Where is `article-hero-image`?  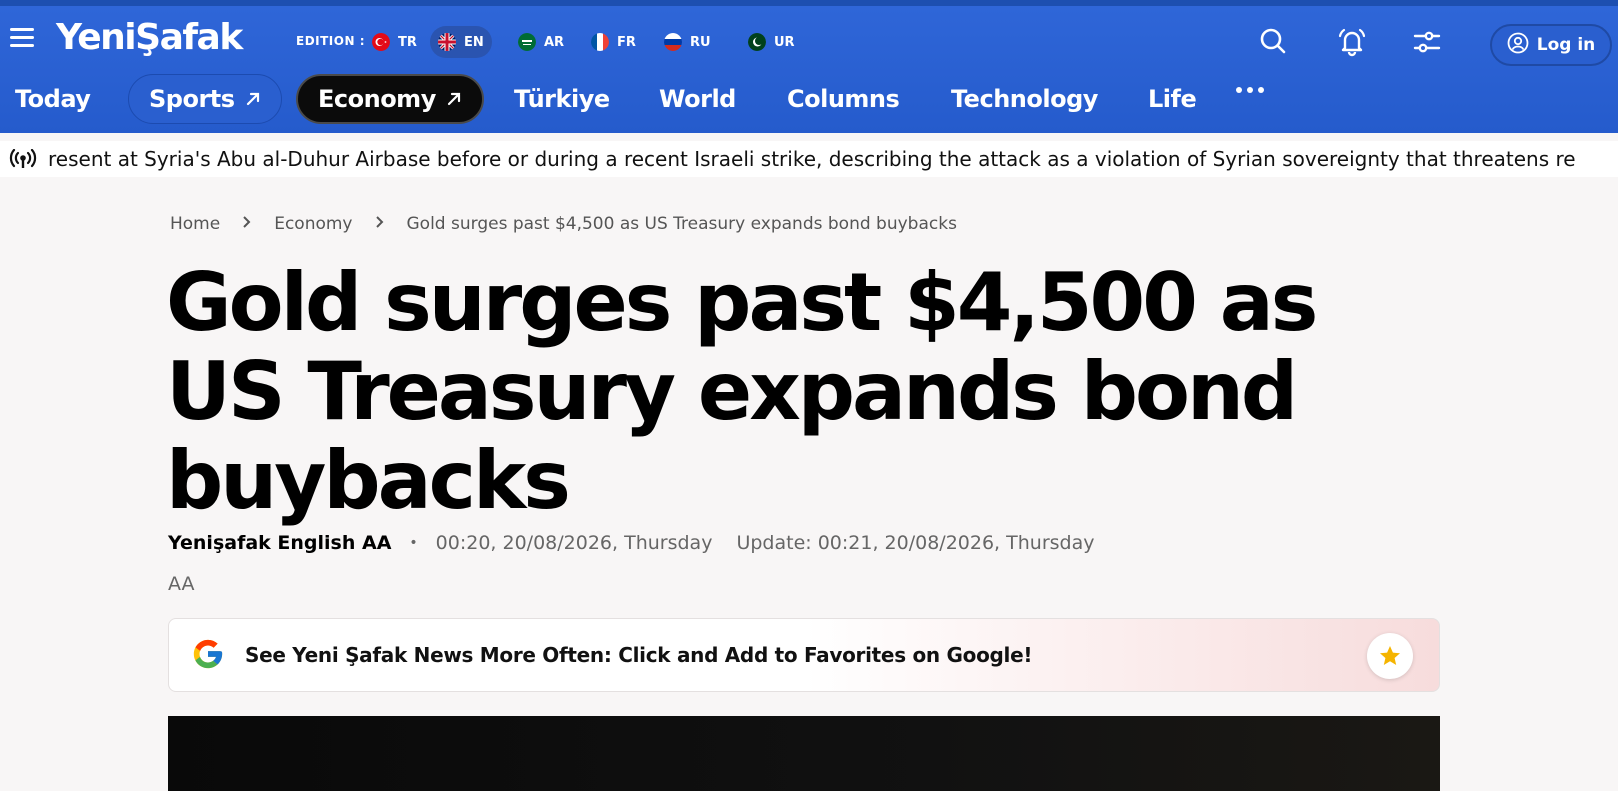 article-hero-image is located at coordinates (804, 753).